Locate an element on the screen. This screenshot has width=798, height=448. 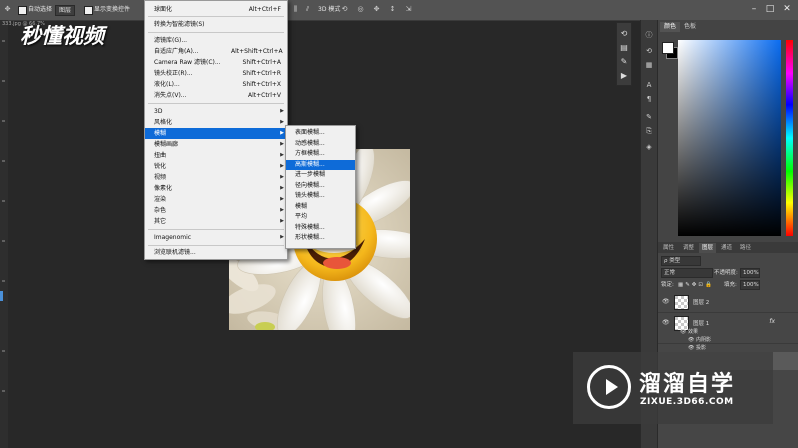
menu-item-other: 其它 ▶ is located at coordinates (216, 221).